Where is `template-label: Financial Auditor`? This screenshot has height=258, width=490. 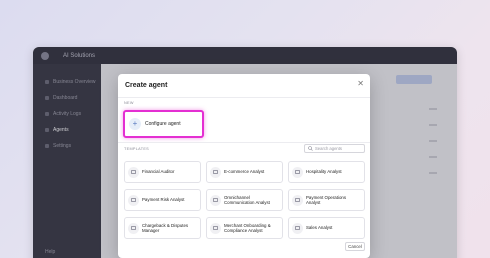
template-label: Financial Auditor is located at coordinates (158, 172).